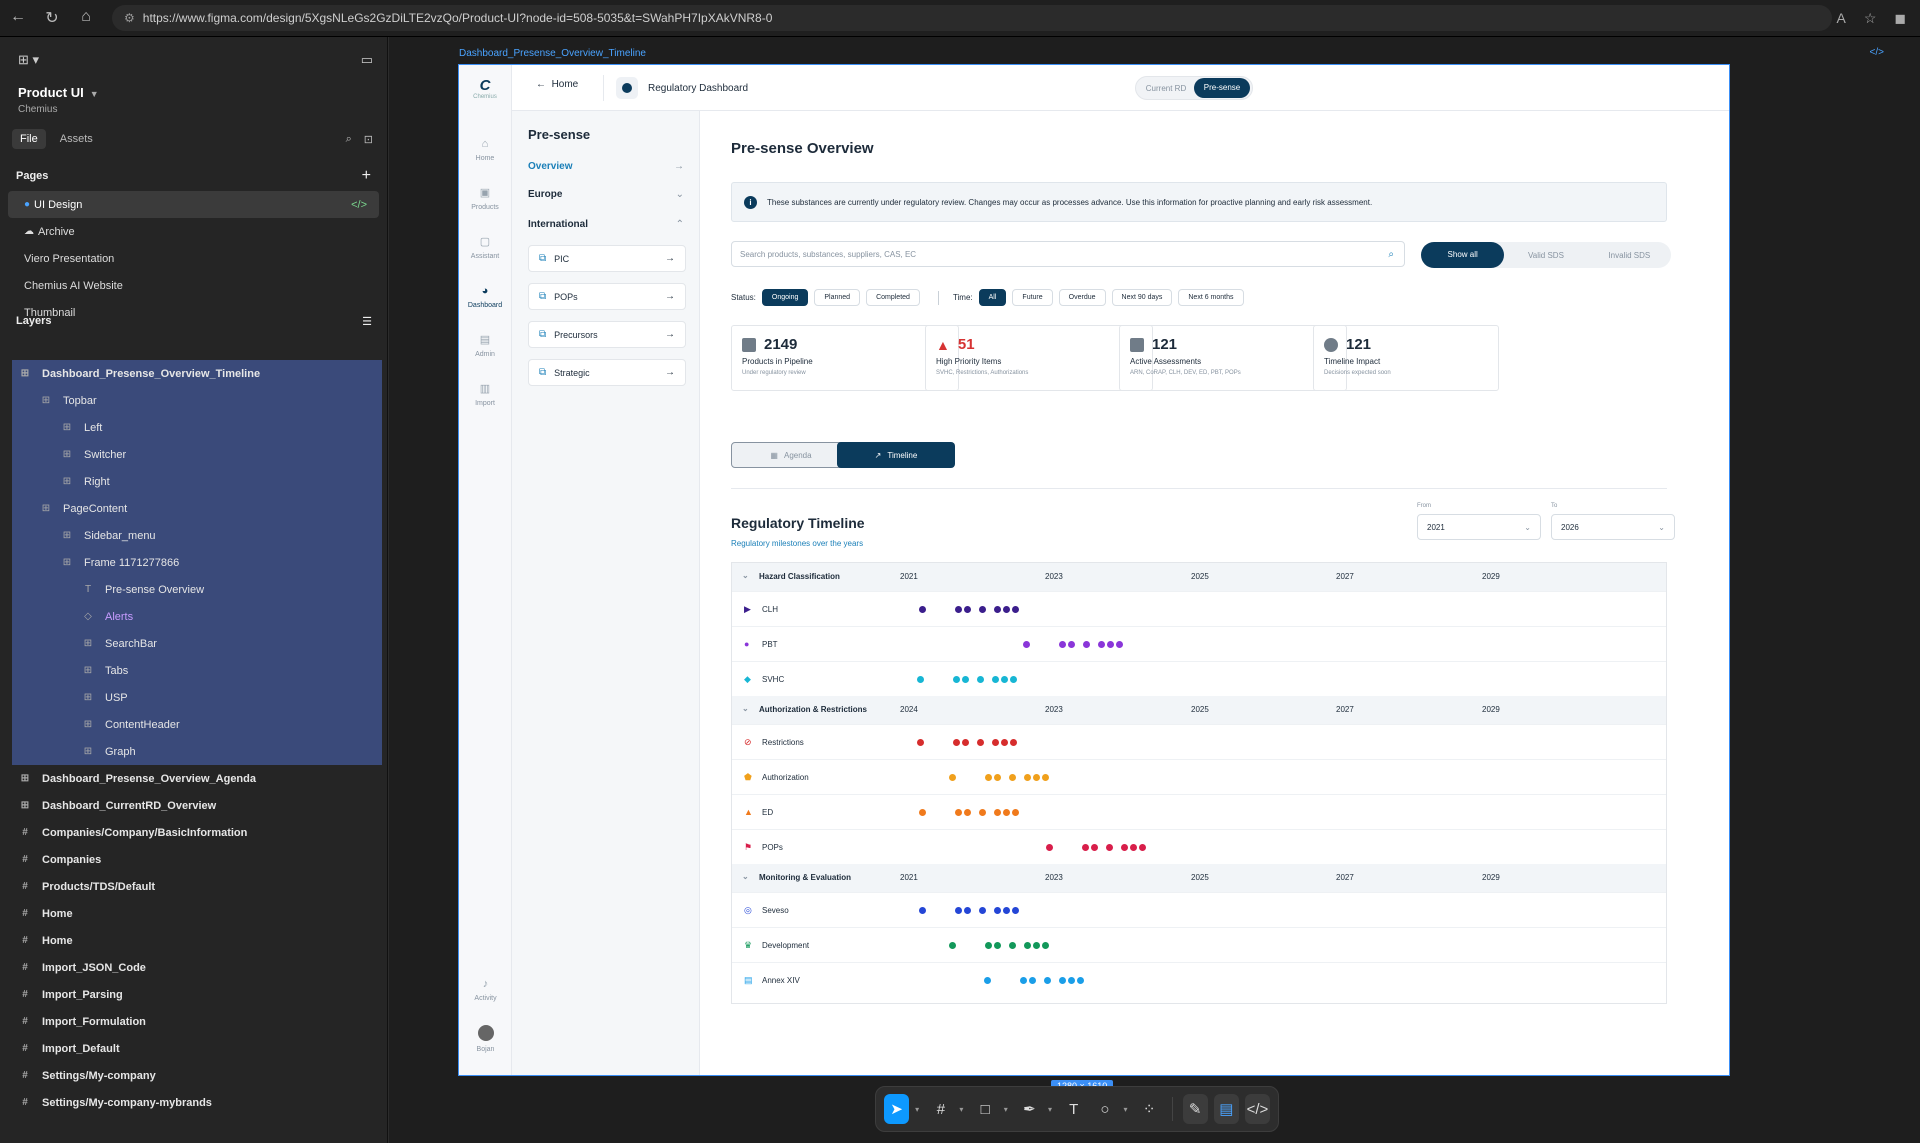 The width and height of the screenshot is (1920, 1143). Describe the element at coordinates (1222, 88) in the screenshot. I see `switch-pre-sense: Pre-sense` at that location.